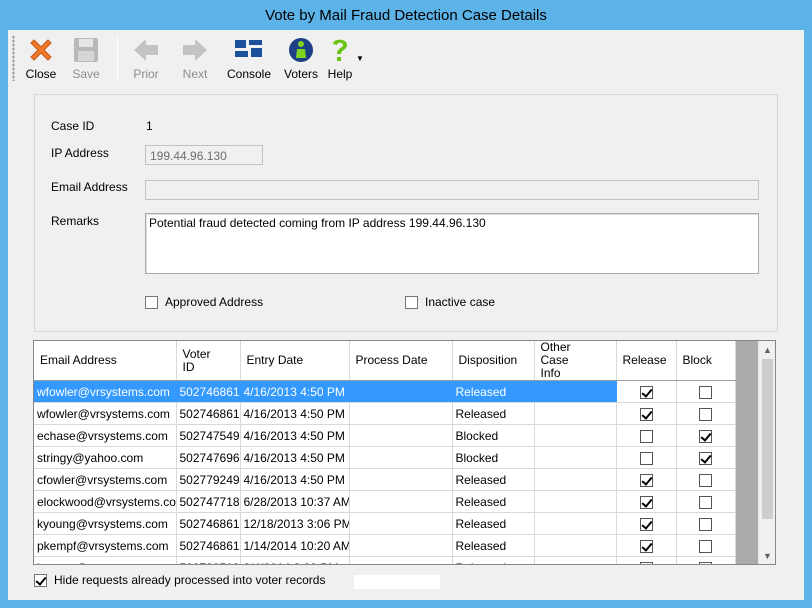 This screenshot has width=812, height=608. I want to click on scrollbar-thumb, so click(767, 439).